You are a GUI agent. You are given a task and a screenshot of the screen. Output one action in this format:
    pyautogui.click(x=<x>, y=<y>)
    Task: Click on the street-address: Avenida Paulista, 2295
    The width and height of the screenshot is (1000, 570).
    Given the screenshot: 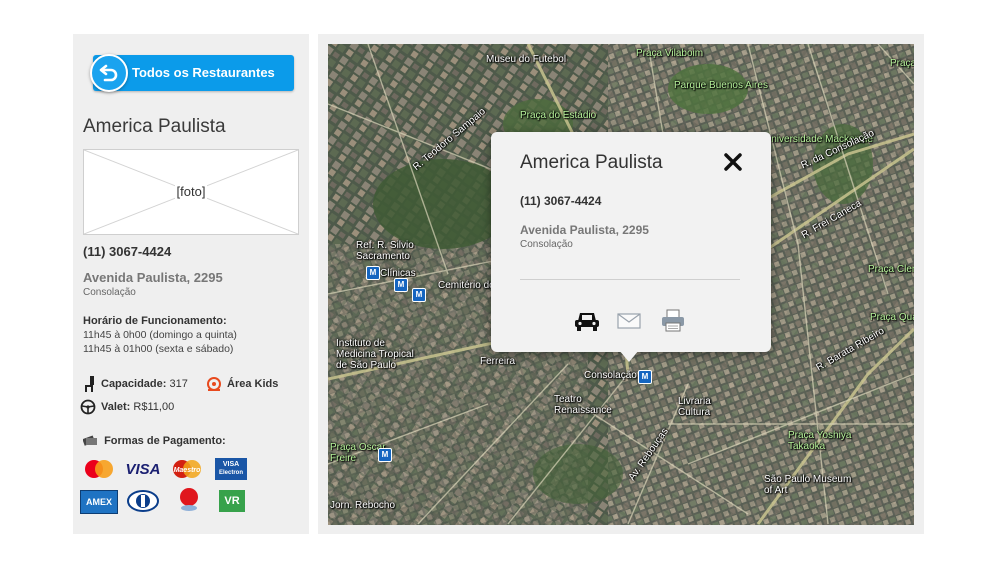 What is the action you would take?
    pyautogui.click(x=153, y=277)
    